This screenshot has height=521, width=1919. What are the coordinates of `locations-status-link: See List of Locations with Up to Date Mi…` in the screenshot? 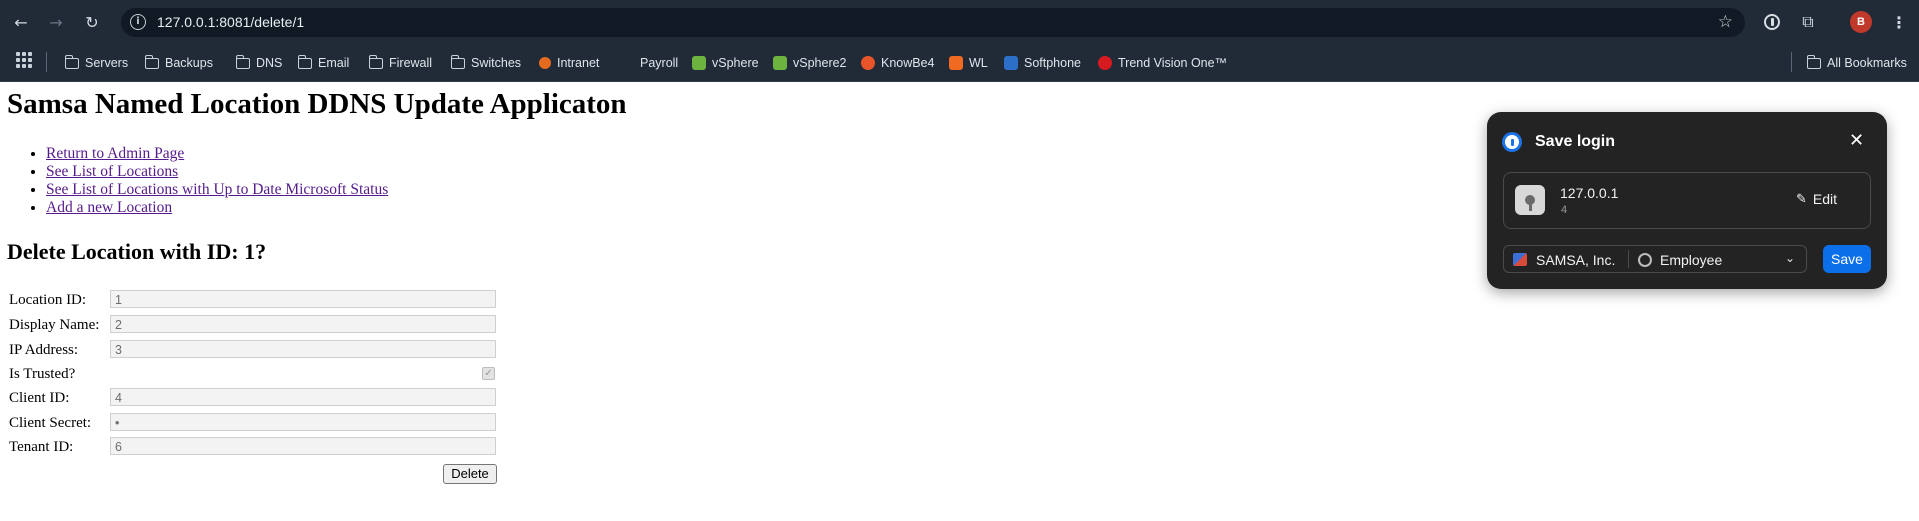 It's located at (217, 189).